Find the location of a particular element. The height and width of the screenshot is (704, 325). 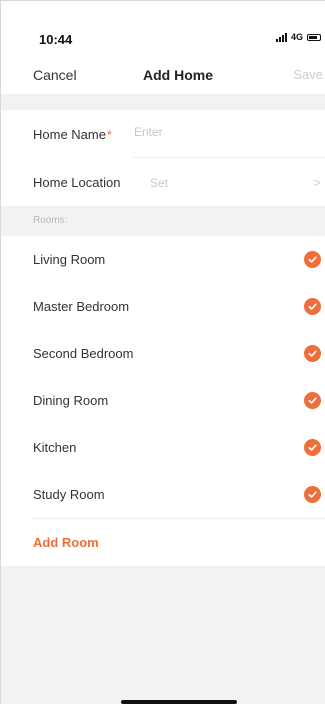

cancel-button: Cancel is located at coordinates (55, 75).